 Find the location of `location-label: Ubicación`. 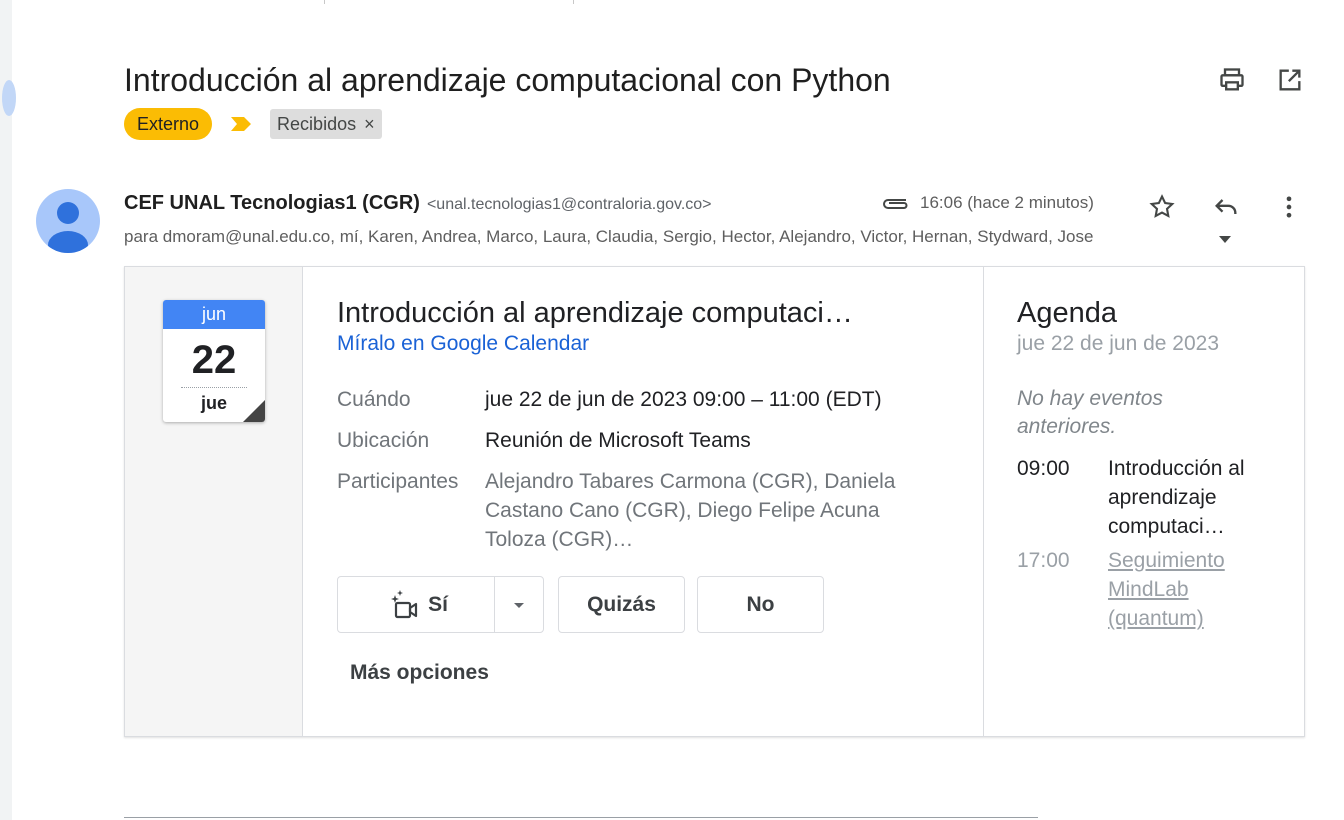

location-label: Ubicación is located at coordinates (383, 440).